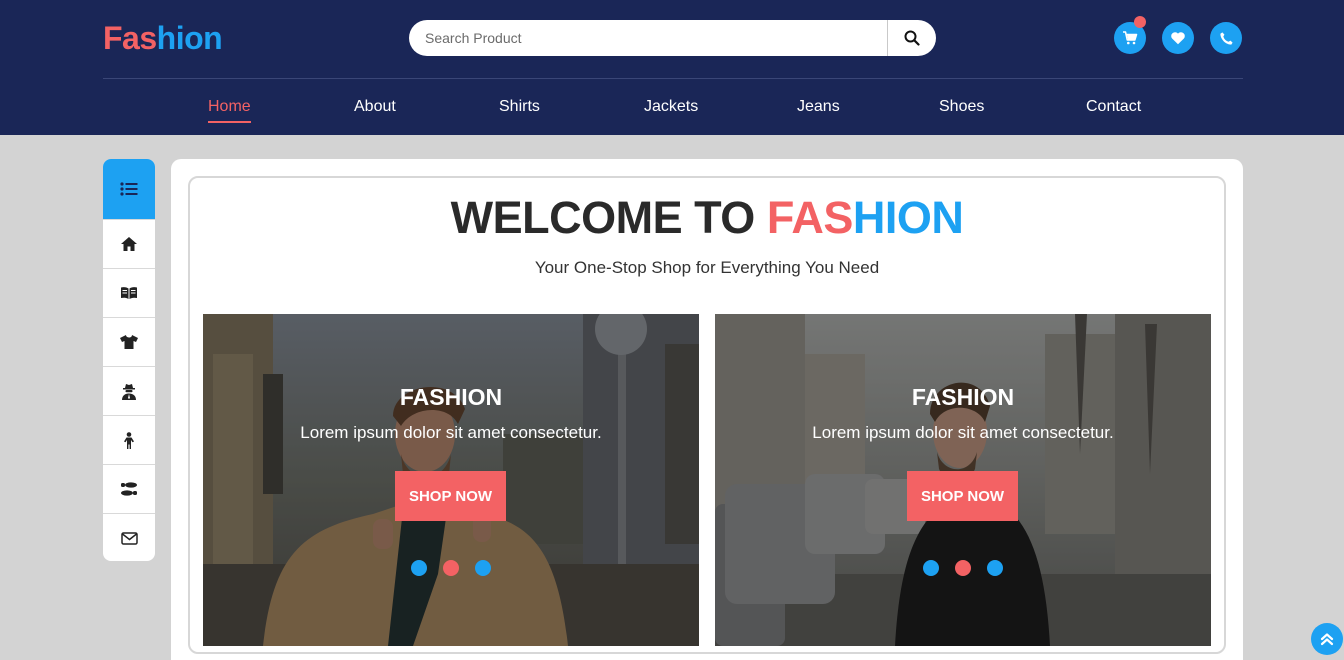  I want to click on envelope-icon, so click(129, 538).